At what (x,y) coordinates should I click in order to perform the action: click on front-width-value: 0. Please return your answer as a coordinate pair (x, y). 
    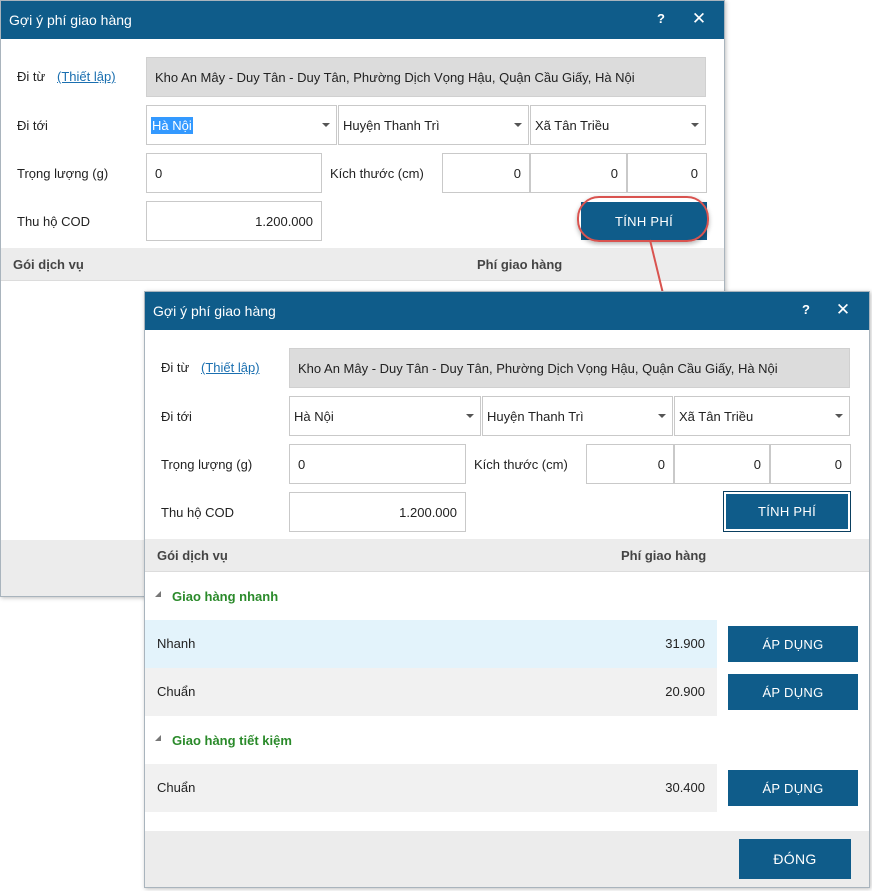
    Looking at the image, I should click on (757, 464).